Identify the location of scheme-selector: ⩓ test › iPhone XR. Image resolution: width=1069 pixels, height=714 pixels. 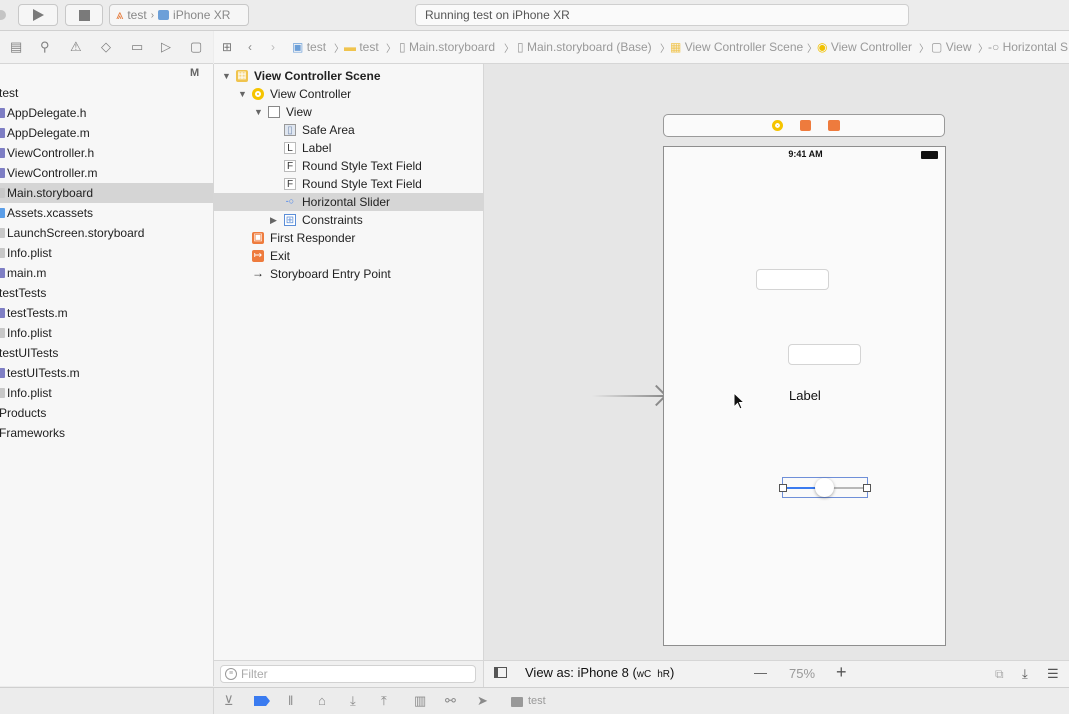
(179, 15).